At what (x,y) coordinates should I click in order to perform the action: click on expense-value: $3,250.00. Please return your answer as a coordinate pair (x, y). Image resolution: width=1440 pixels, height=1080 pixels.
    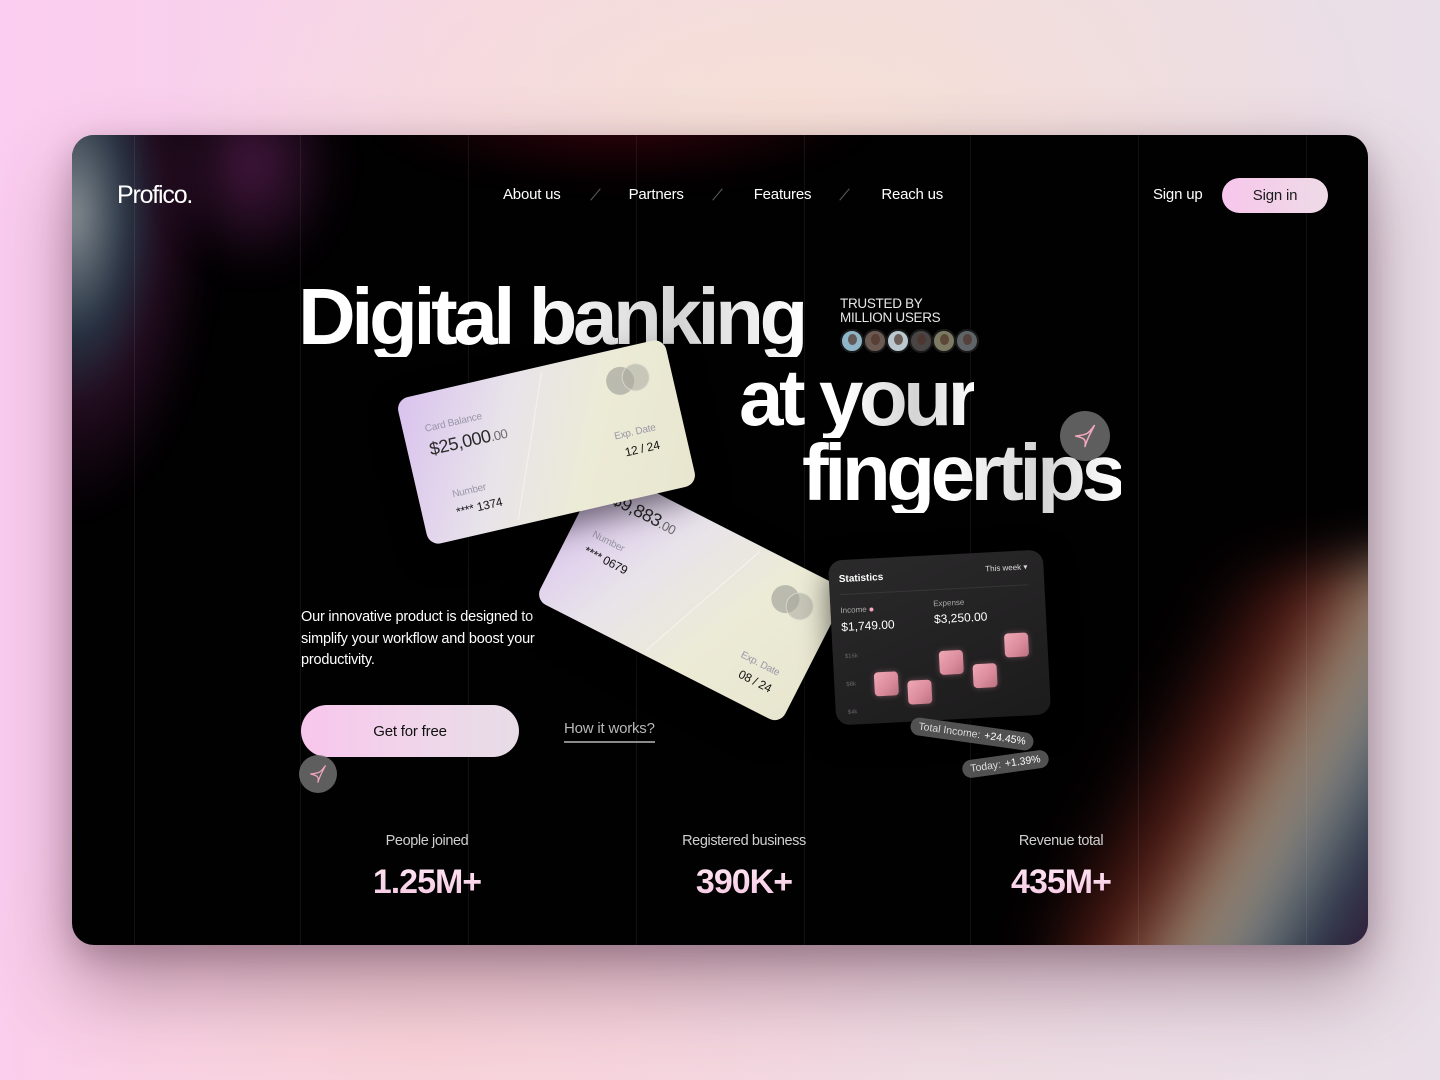
    Looking at the image, I should click on (960, 618).